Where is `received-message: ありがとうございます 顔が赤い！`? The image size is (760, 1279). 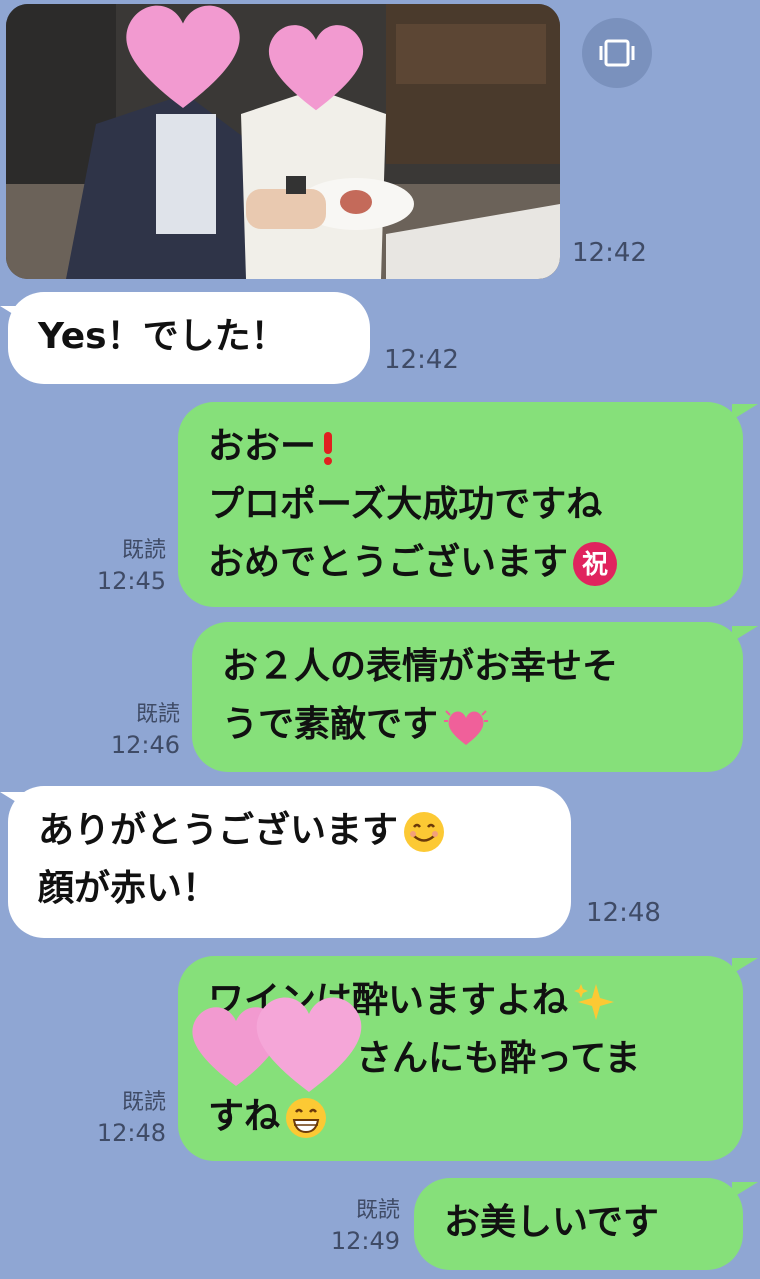 received-message: ありがとうございます 顔が赤い！ is located at coordinates (289, 862).